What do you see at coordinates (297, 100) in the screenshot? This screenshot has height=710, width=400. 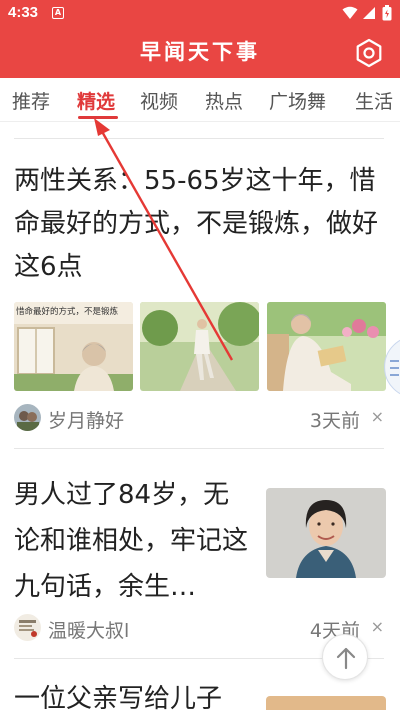 I see `tab-square-dance: 广场舞` at bounding box center [297, 100].